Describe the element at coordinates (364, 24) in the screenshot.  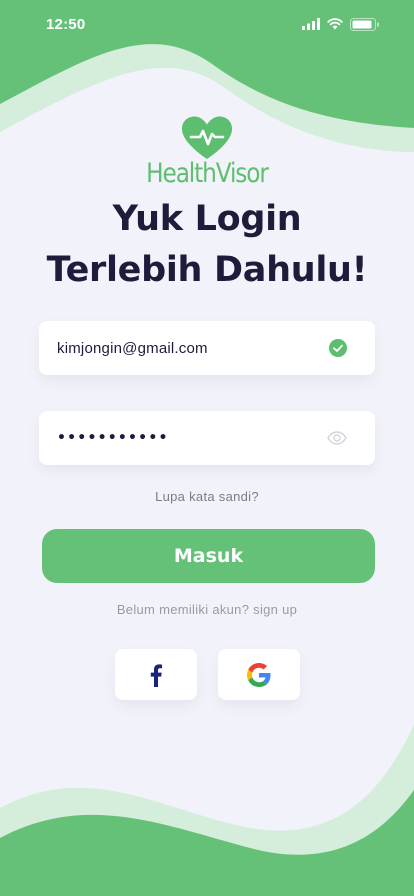
I see `battery-icon` at that location.